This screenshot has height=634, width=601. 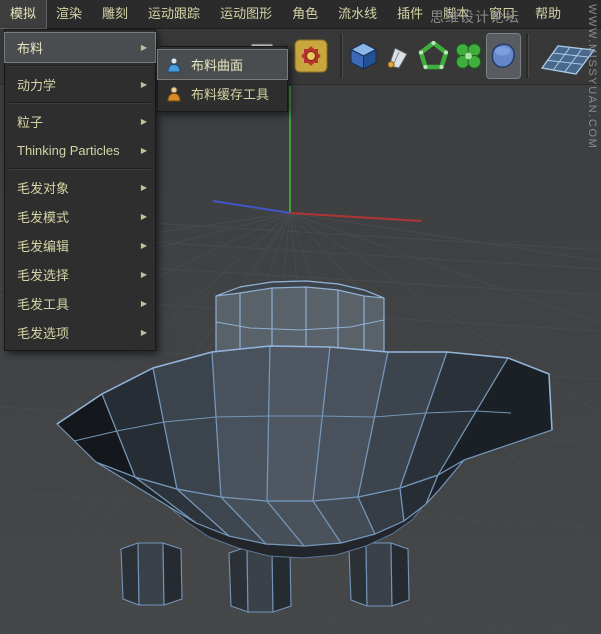 What do you see at coordinates (30, 122) in the screenshot?
I see `menu-item-label: 粒子` at bounding box center [30, 122].